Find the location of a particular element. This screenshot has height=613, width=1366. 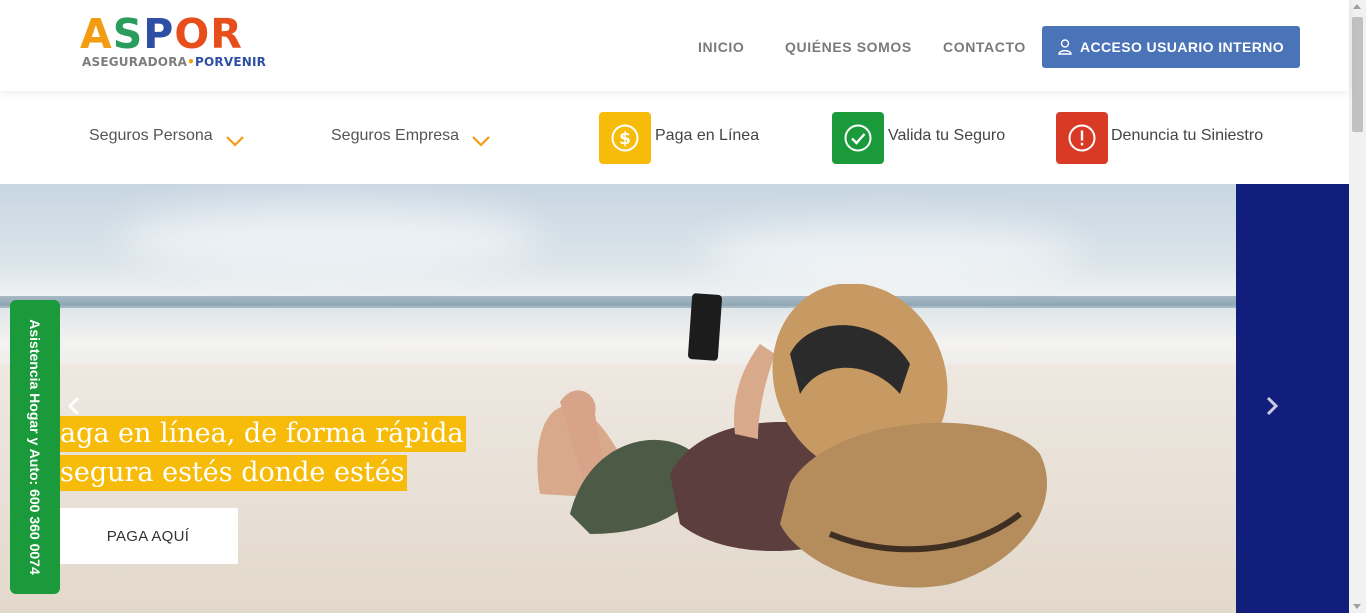

logo-subtitle: ASEGURADORA•PORVENIR is located at coordinates (174, 62).